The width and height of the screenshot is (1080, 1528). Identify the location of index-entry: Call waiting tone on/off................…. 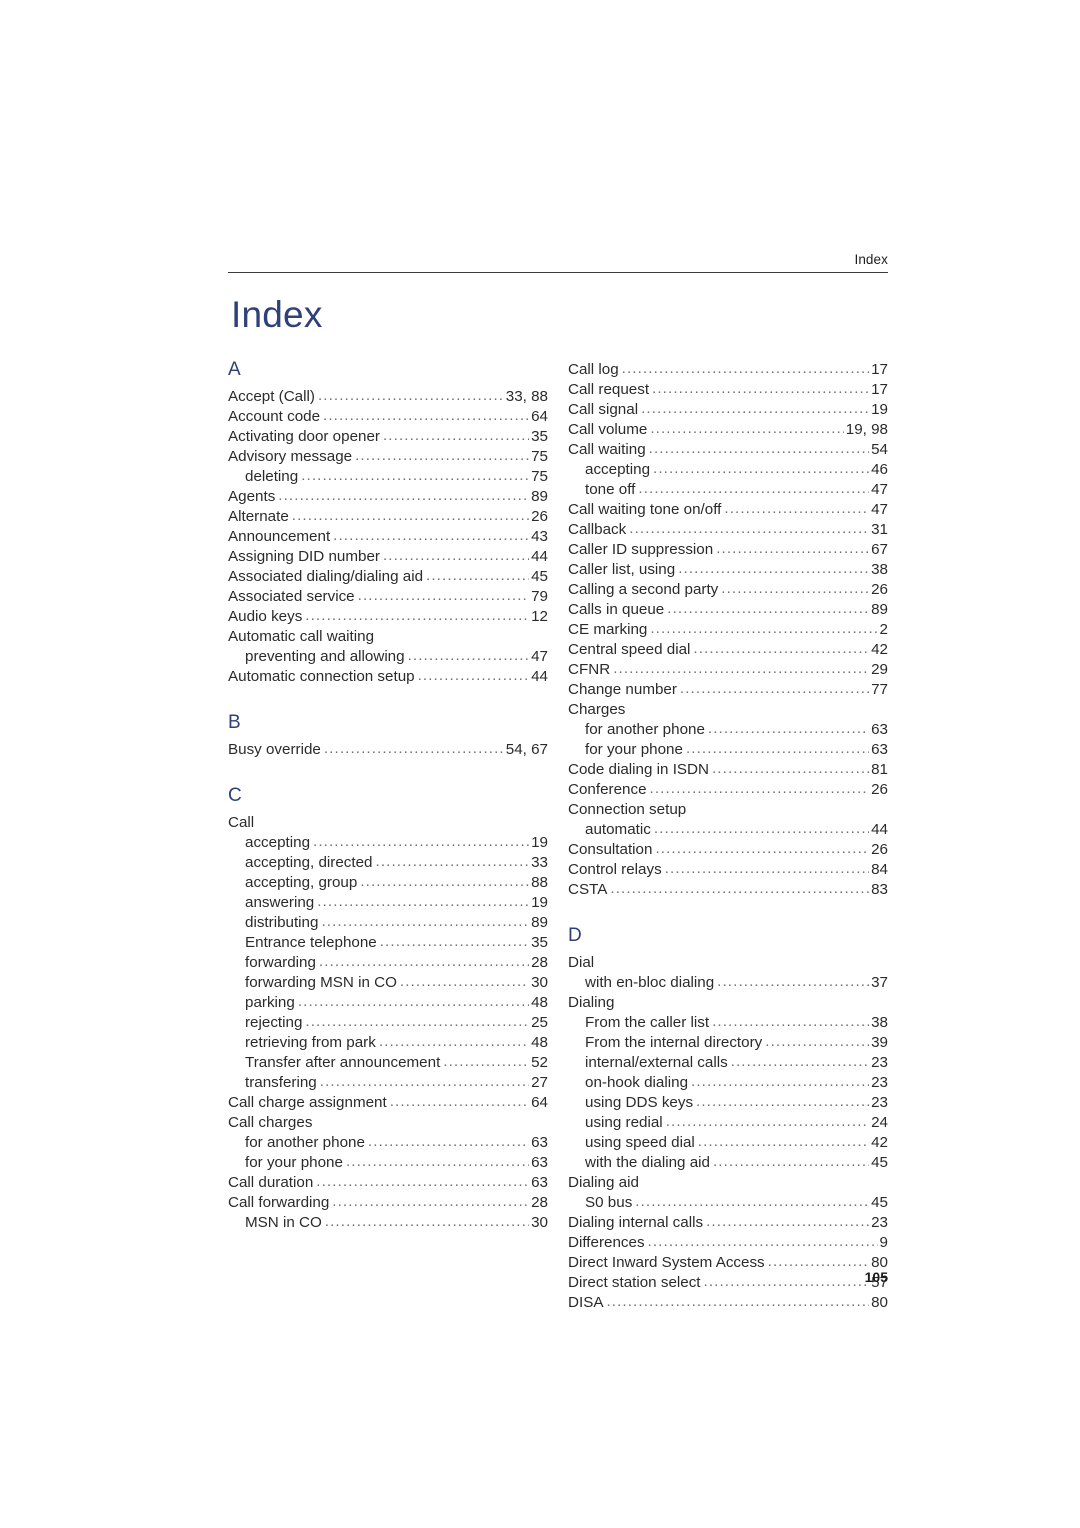
(728, 510).